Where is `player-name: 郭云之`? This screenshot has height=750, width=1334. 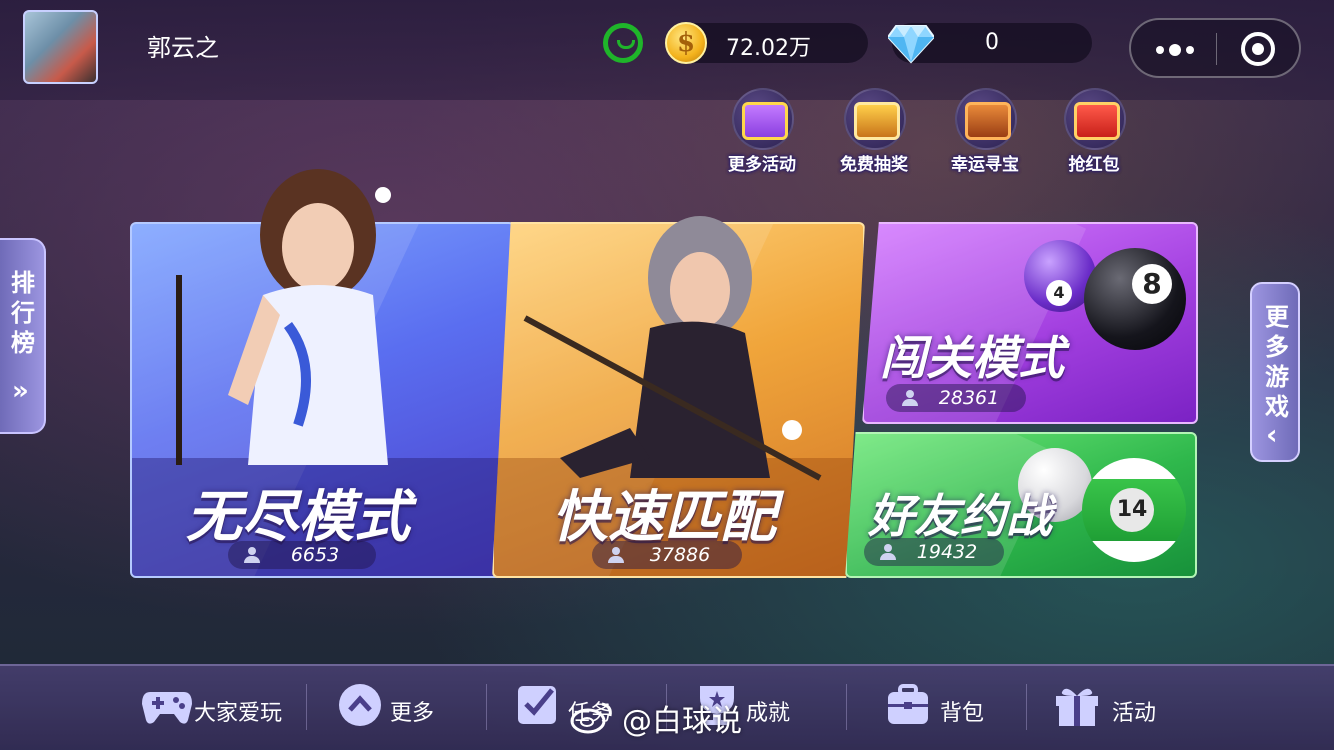
player-name: 郭云之 is located at coordinates (183, 48).